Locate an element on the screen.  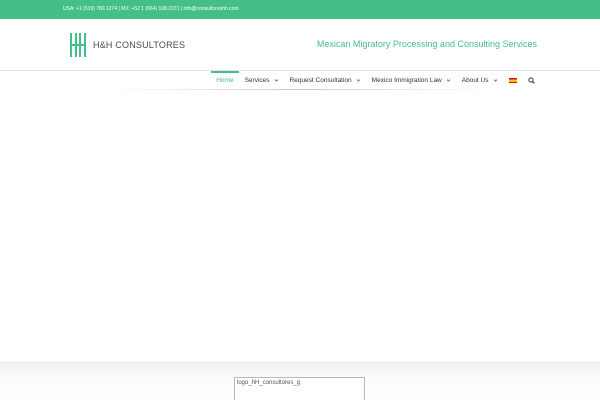
nav-item-search is located at coordinates (531, 80).